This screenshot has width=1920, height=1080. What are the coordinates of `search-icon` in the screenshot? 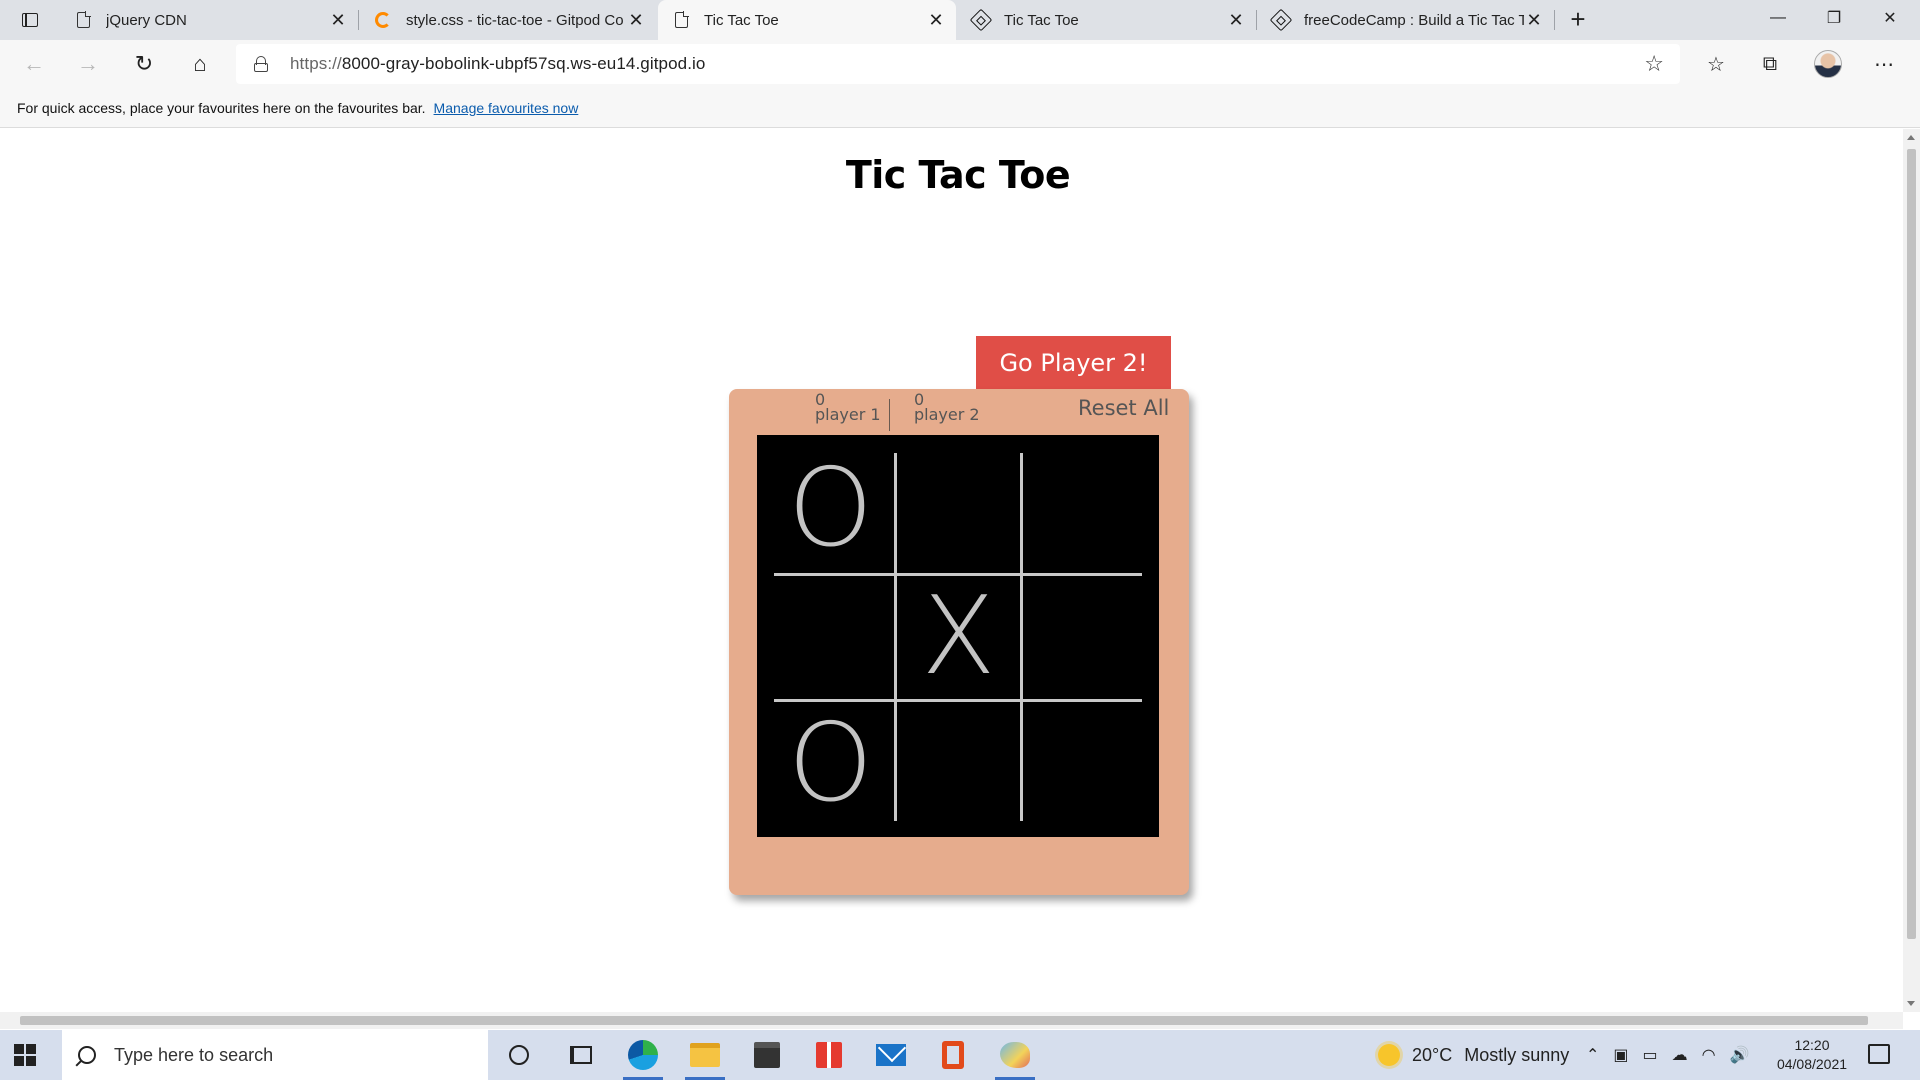 It's located at (87, 1055).